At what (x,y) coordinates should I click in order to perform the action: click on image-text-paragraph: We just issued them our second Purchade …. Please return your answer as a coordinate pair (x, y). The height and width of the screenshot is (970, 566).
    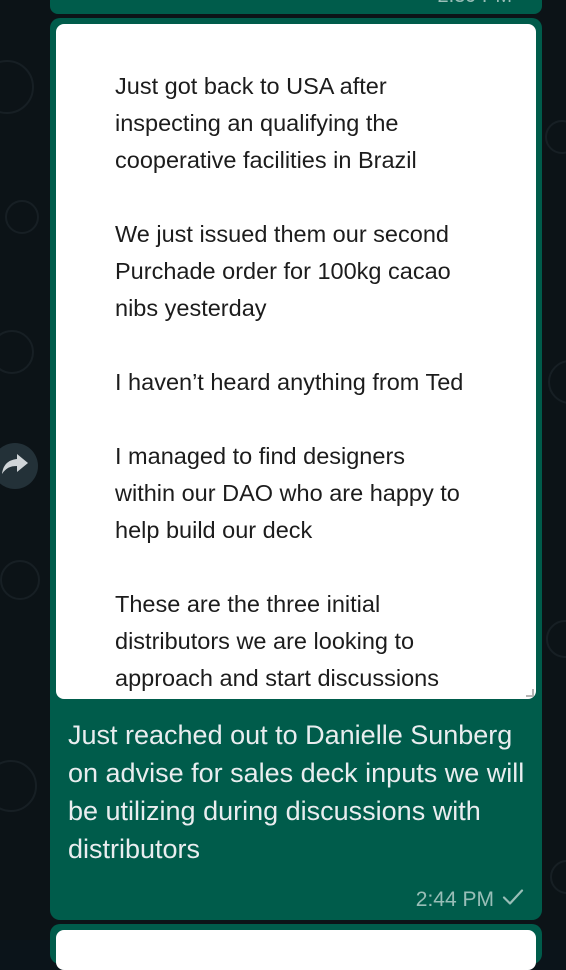
    Looking at the image, I should click on (283, 271).